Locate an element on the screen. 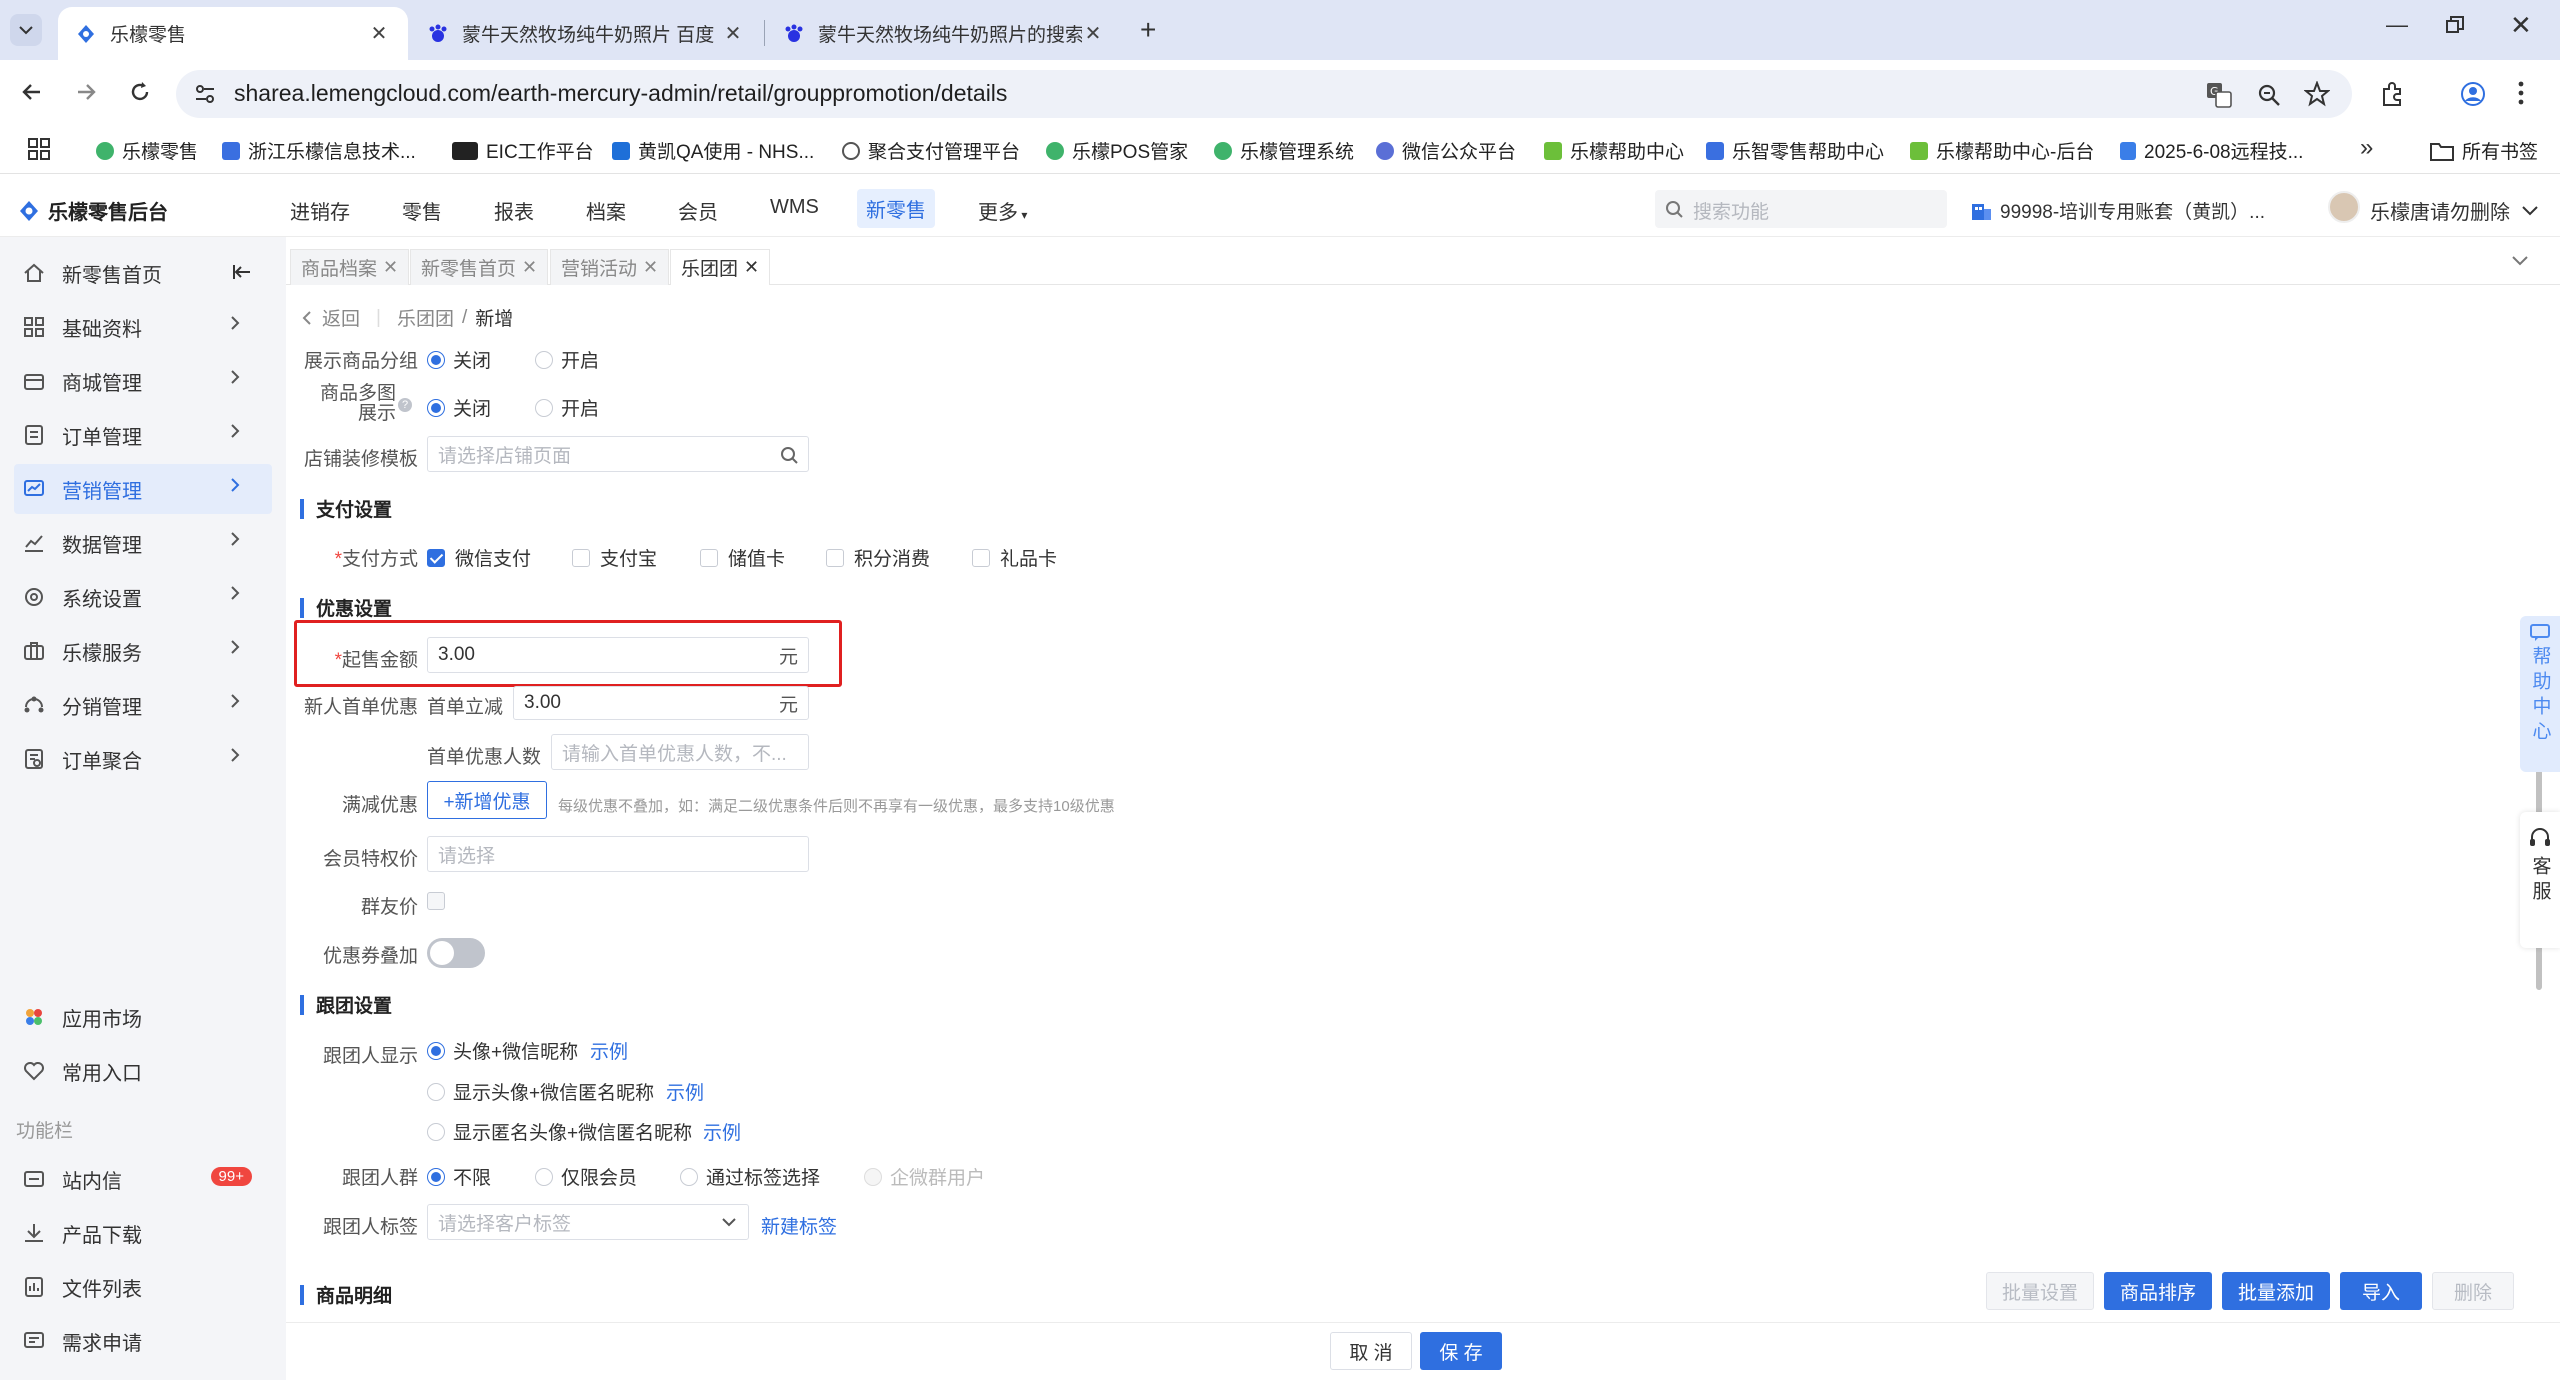  user-menu: 乐檬唐请勿删除 is located at coordinates (2454, 210).